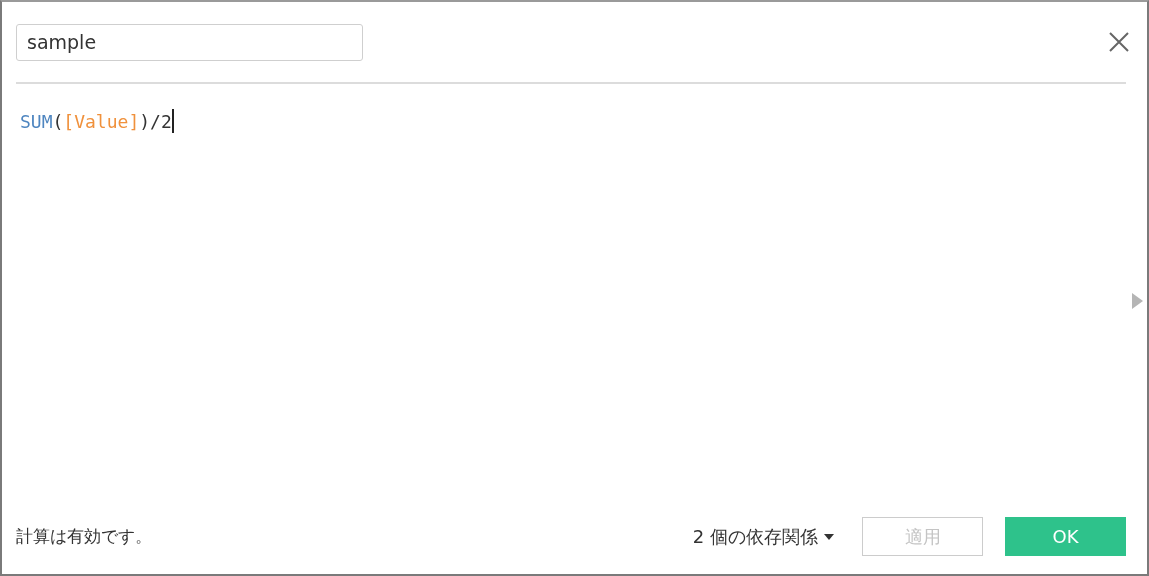 Image resolution: width=1149 pixels, height=576 pixels. I want to click on formula-text: SUM([Value])/2, so click(97, 121).